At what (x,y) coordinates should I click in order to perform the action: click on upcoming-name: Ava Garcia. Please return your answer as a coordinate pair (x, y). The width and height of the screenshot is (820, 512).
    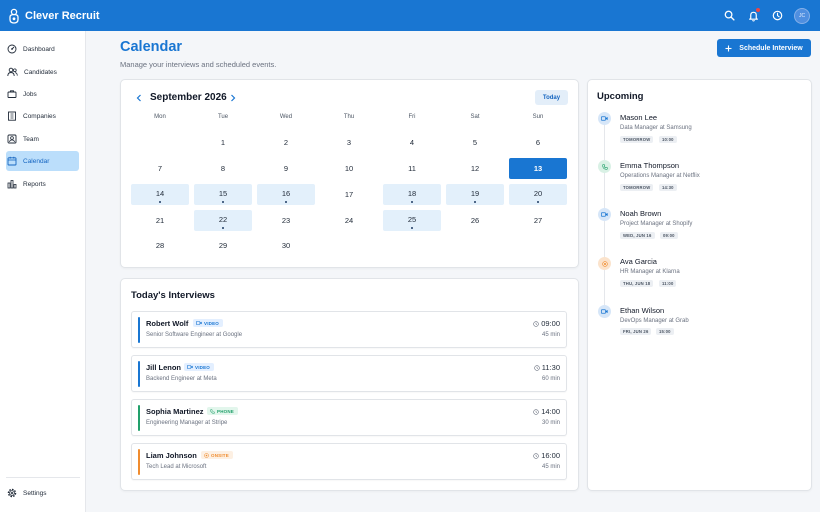
    Looking at the image, I should click on (638, 261).